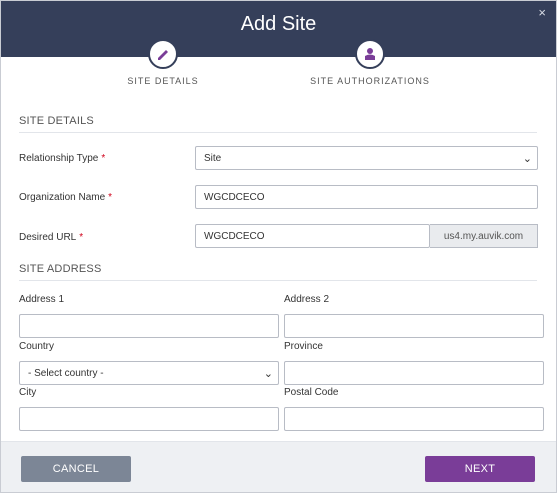  I want to click on desired-url-input: WGCDCECO, so click(312, 236).